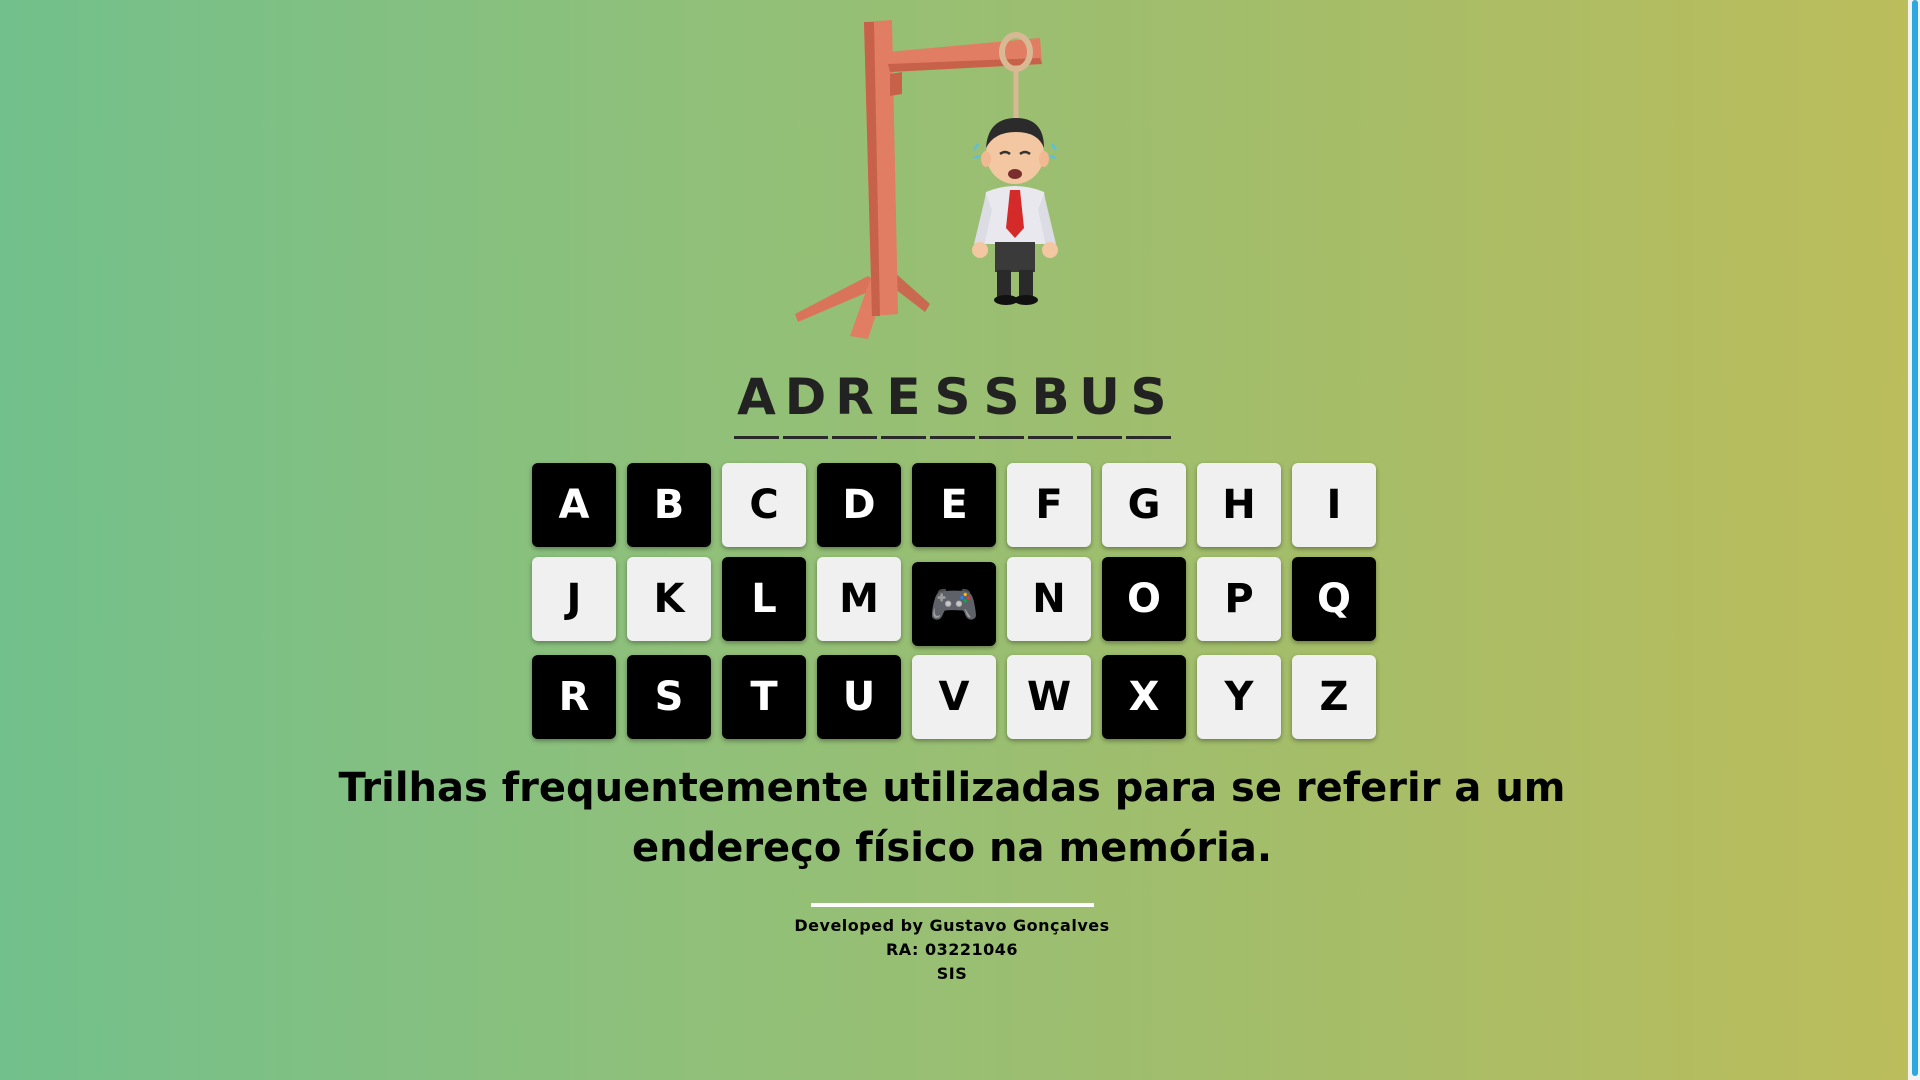 The width and height of the screenshot is (1920, 1080). Describe the element at coordinates (669, 697) in the screenshot. I see `key-s: S` at that location.